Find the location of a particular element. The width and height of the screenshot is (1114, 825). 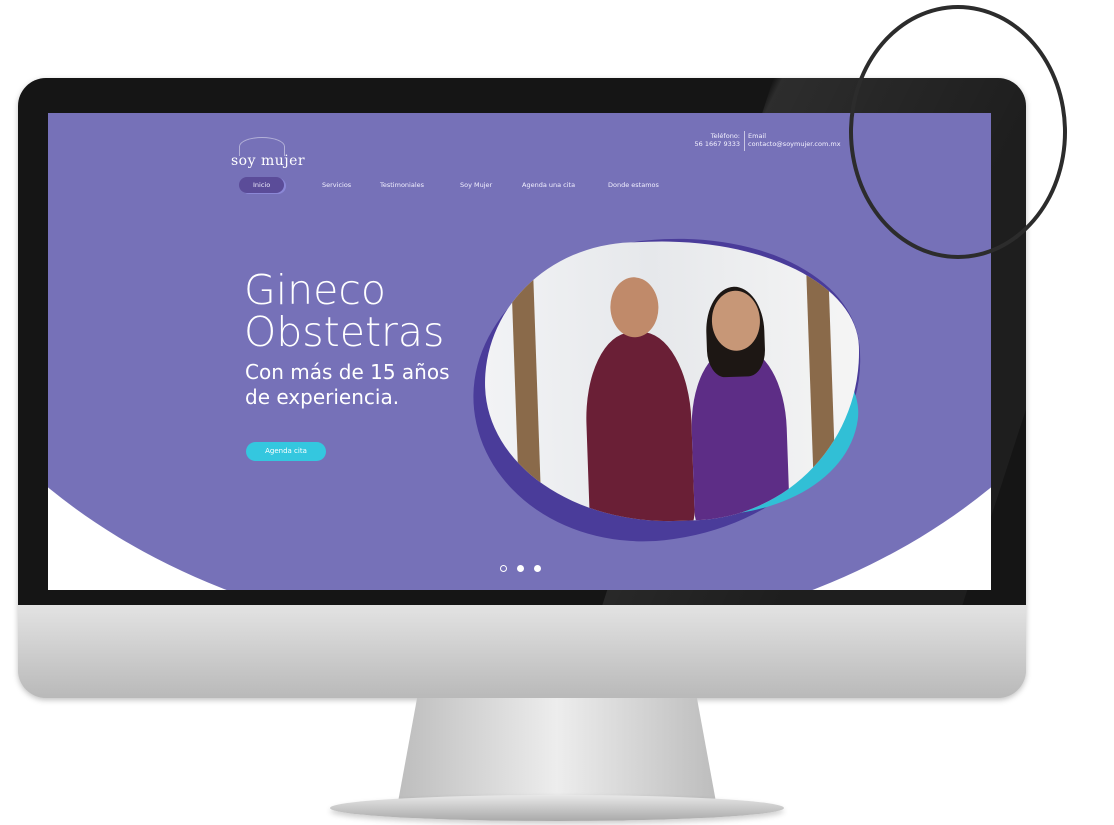

phone-value: 56 1667 9333 is located at coordinates (694, 144).